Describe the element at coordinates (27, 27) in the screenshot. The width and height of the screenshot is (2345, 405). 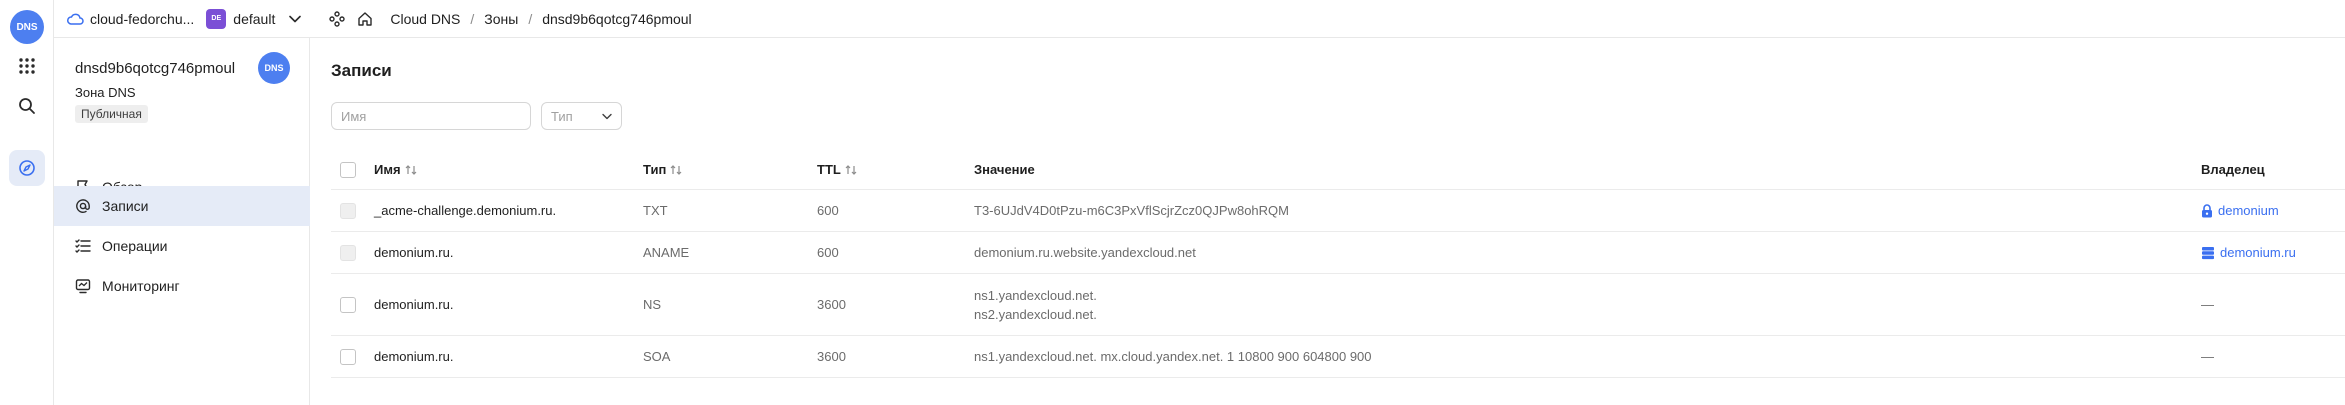
I see `dns-logo: DNS` at that location.